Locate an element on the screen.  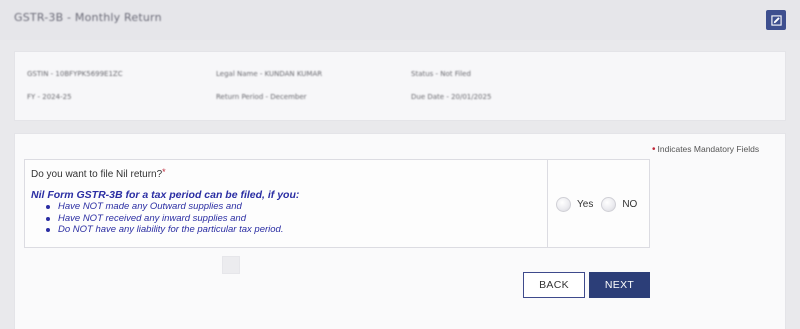
no-radio-label: NO is located at coordinates (629, 204).